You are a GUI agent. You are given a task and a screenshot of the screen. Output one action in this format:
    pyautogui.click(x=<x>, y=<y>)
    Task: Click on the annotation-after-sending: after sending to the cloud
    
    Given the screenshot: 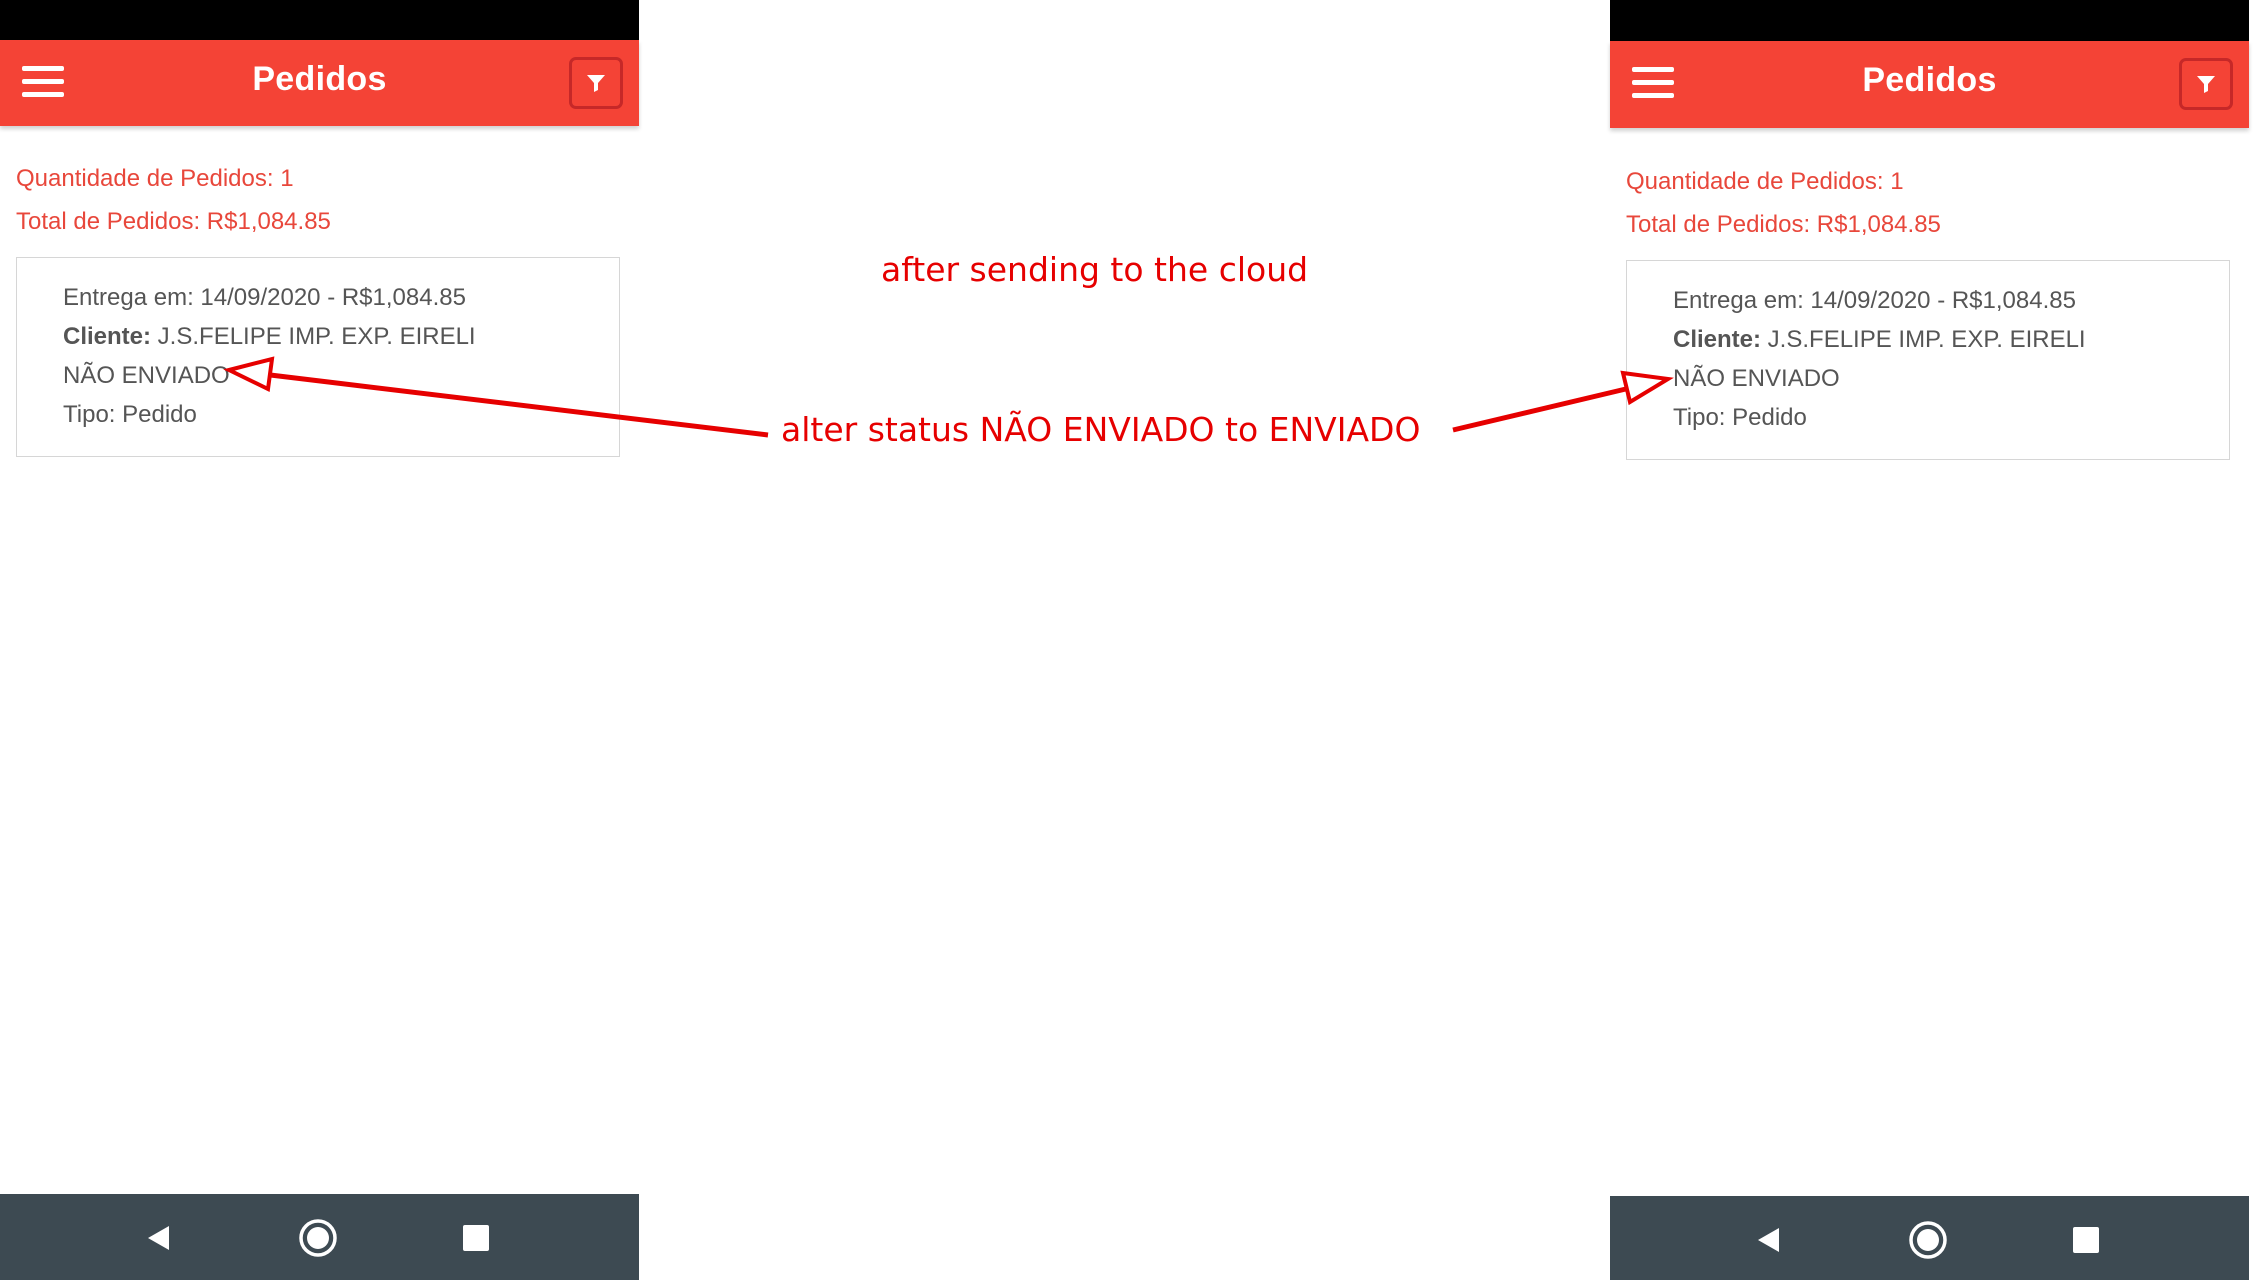 What is the action you would take?
    pyautogui.click(x=1095, y=269)
    